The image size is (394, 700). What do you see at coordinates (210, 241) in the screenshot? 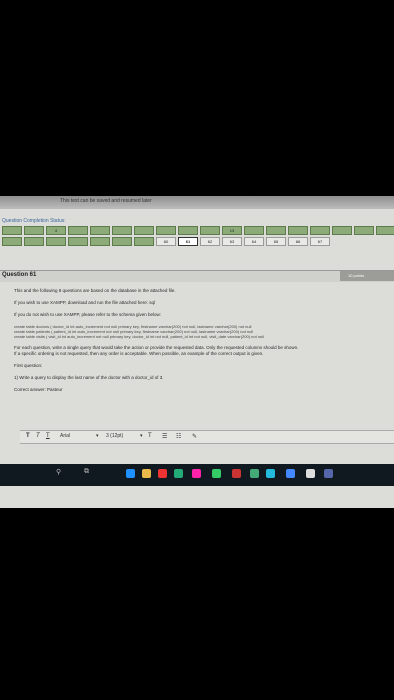
I see `question-cell: 62` at bounding box center [210, 241].